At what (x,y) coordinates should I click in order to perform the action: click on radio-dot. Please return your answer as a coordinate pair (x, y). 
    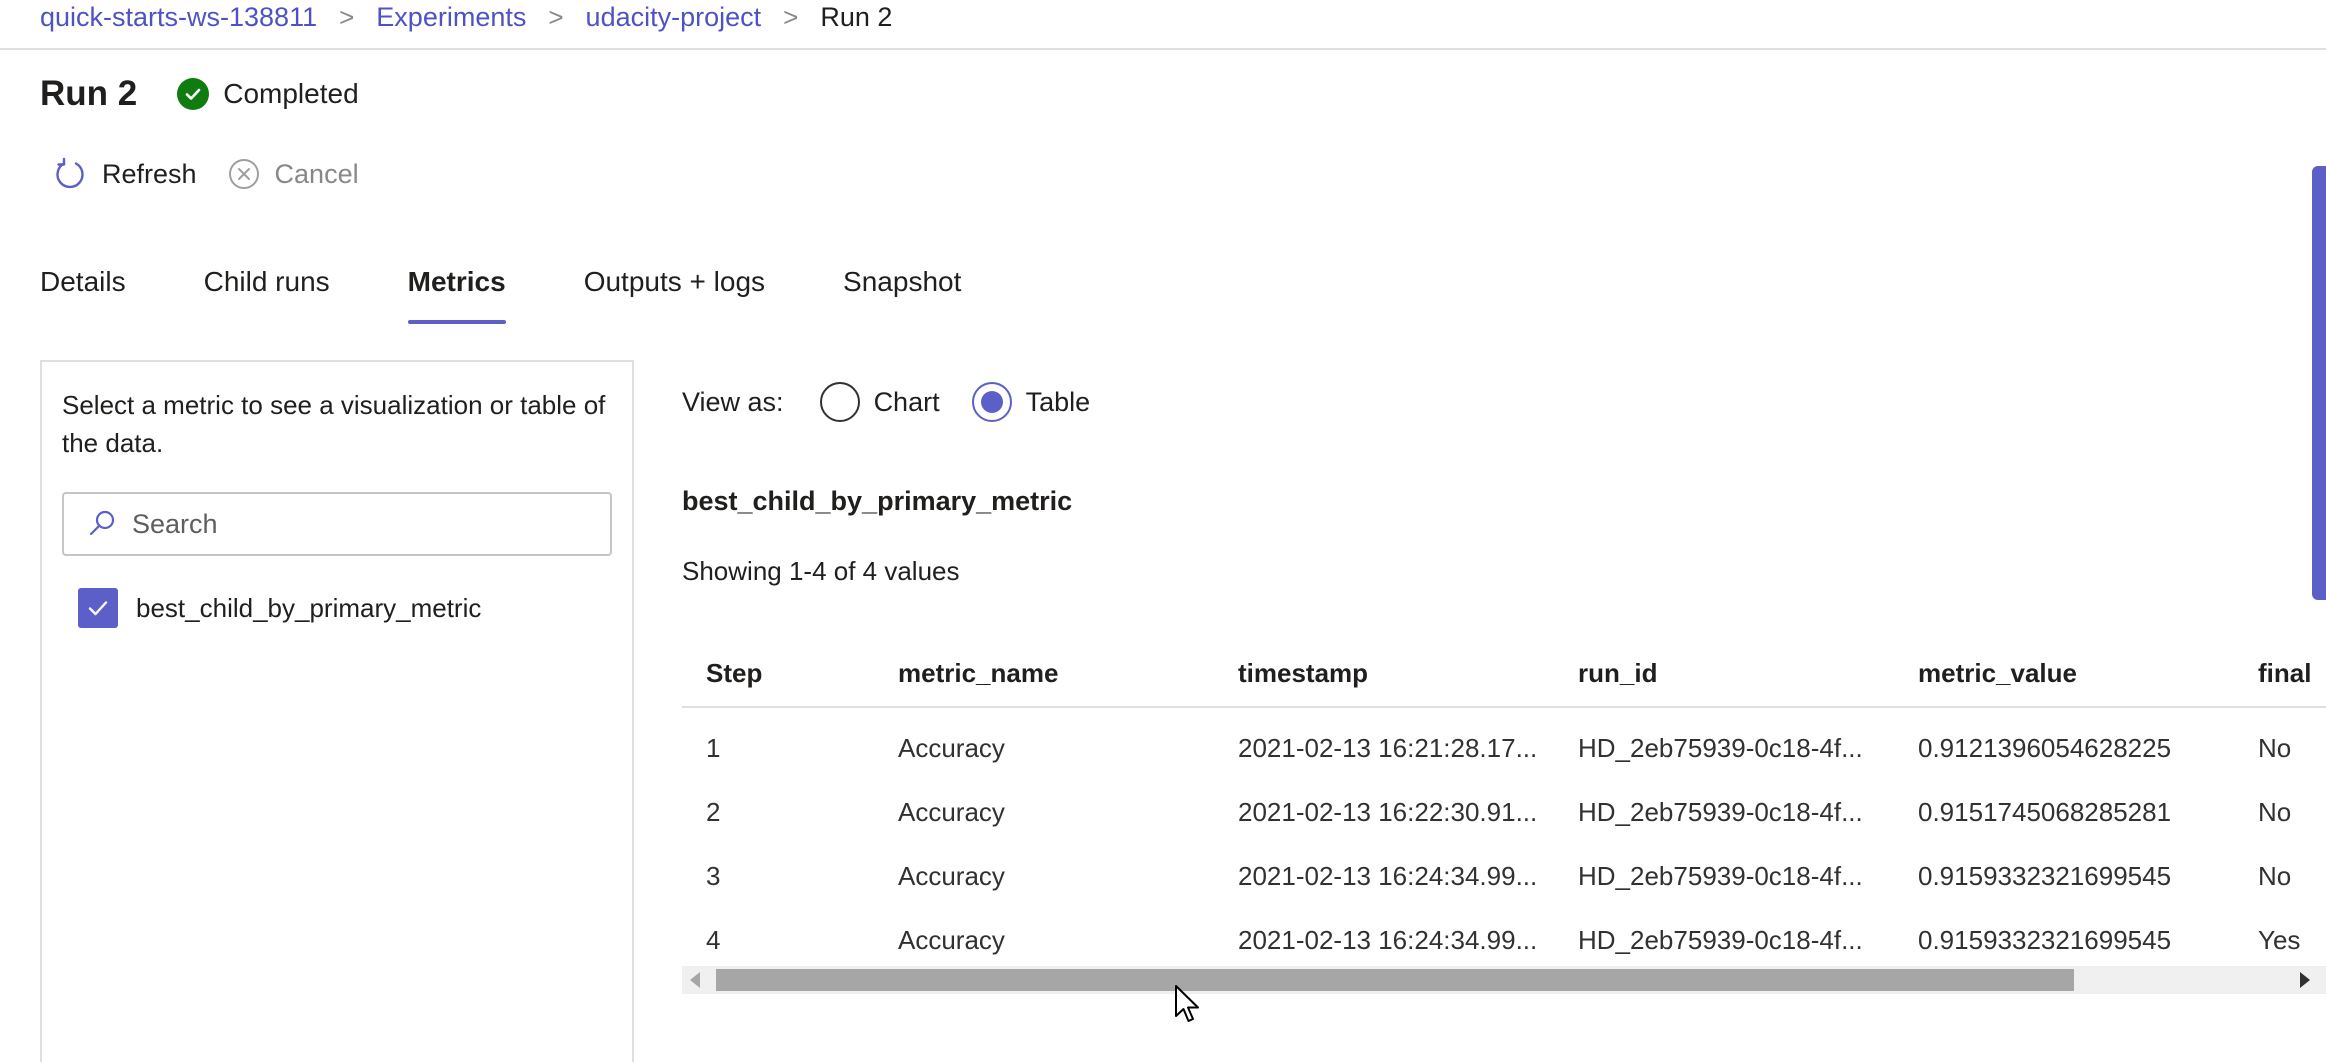
    Looking at the image, I should click on (991, 402).